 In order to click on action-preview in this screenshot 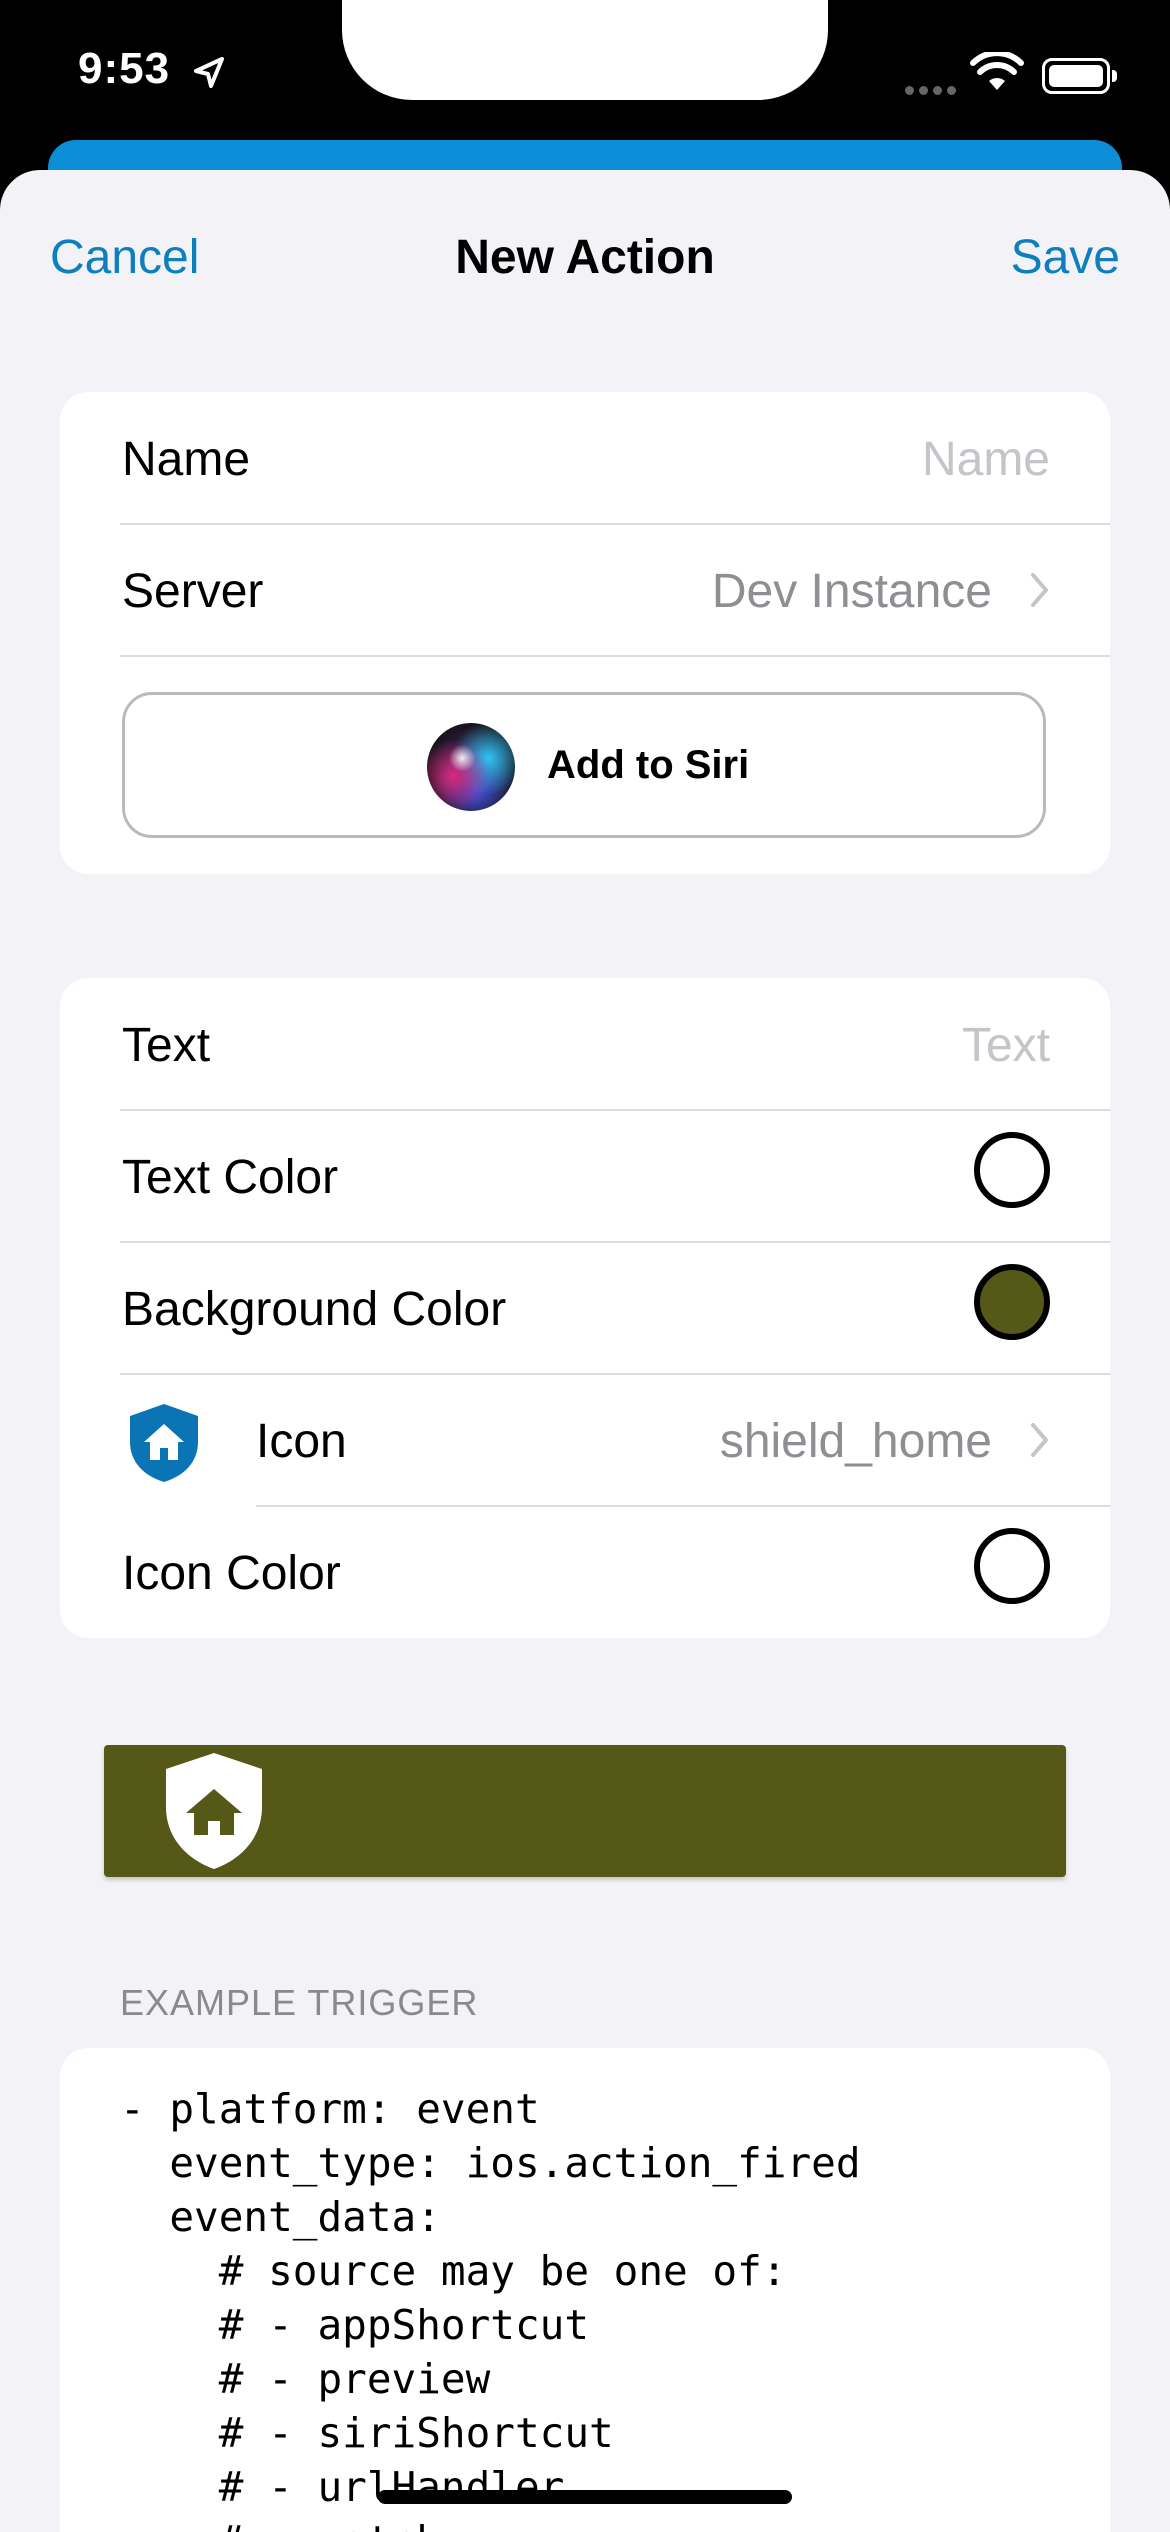, I will do `click(585, 1811)`.